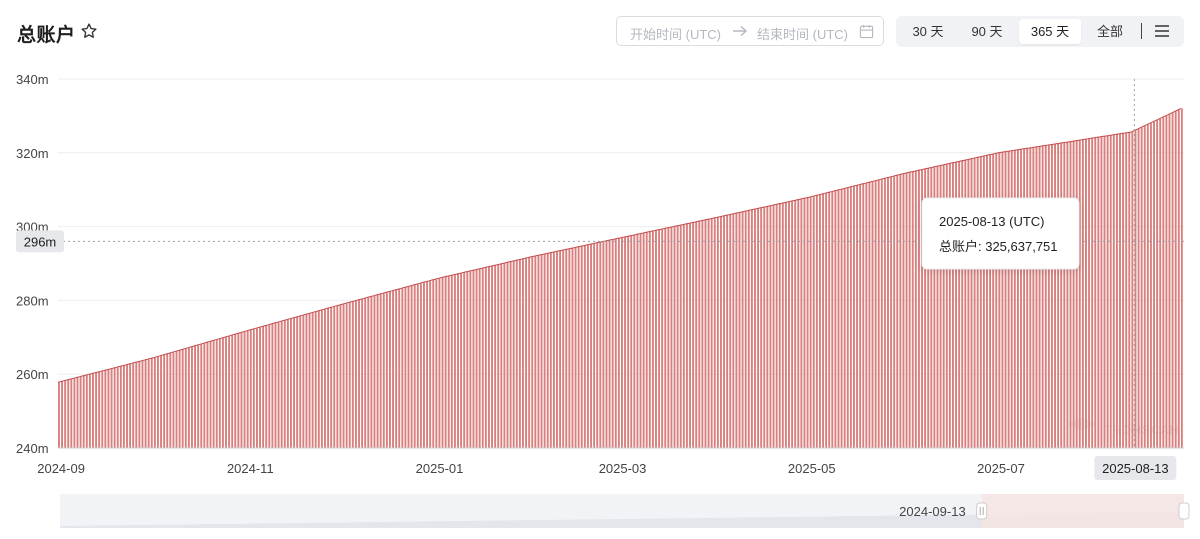 This screenshot has height=539, width=1200. Describe the element at coordinates (987, 31) in the screenshot. I see `range-90d-button: 90 天` at that location.